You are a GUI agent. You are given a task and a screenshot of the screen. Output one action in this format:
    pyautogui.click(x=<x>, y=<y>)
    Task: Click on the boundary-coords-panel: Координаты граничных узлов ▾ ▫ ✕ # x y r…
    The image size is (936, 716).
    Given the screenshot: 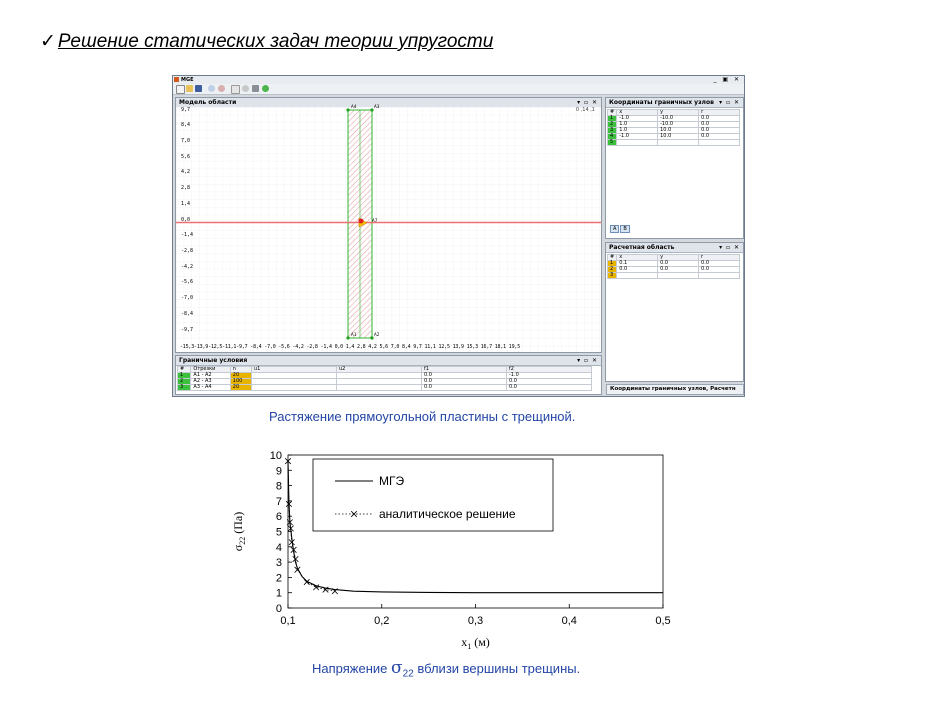 What is the action you would take?
    pyautogui.click(x=674, y=168)
    